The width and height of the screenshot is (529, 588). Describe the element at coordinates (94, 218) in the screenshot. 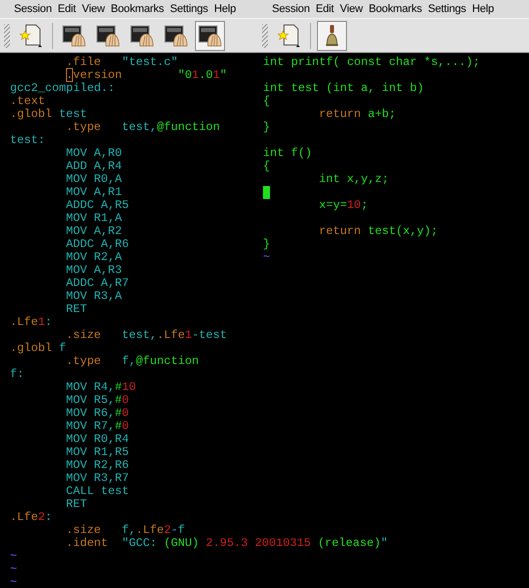

I see `code-line: MOV R1,A` at that location.